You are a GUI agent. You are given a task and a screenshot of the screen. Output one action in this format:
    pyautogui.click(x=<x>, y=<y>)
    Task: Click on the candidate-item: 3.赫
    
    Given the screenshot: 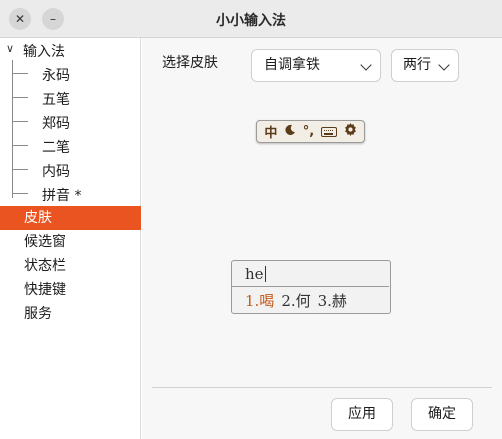 What is the action you would take?
    pyautogui.click(x=332, y=301)
    